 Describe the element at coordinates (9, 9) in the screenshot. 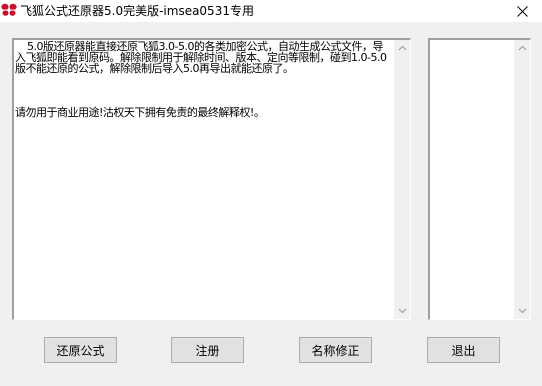

I see `butterfly-logo-icon` at that location.